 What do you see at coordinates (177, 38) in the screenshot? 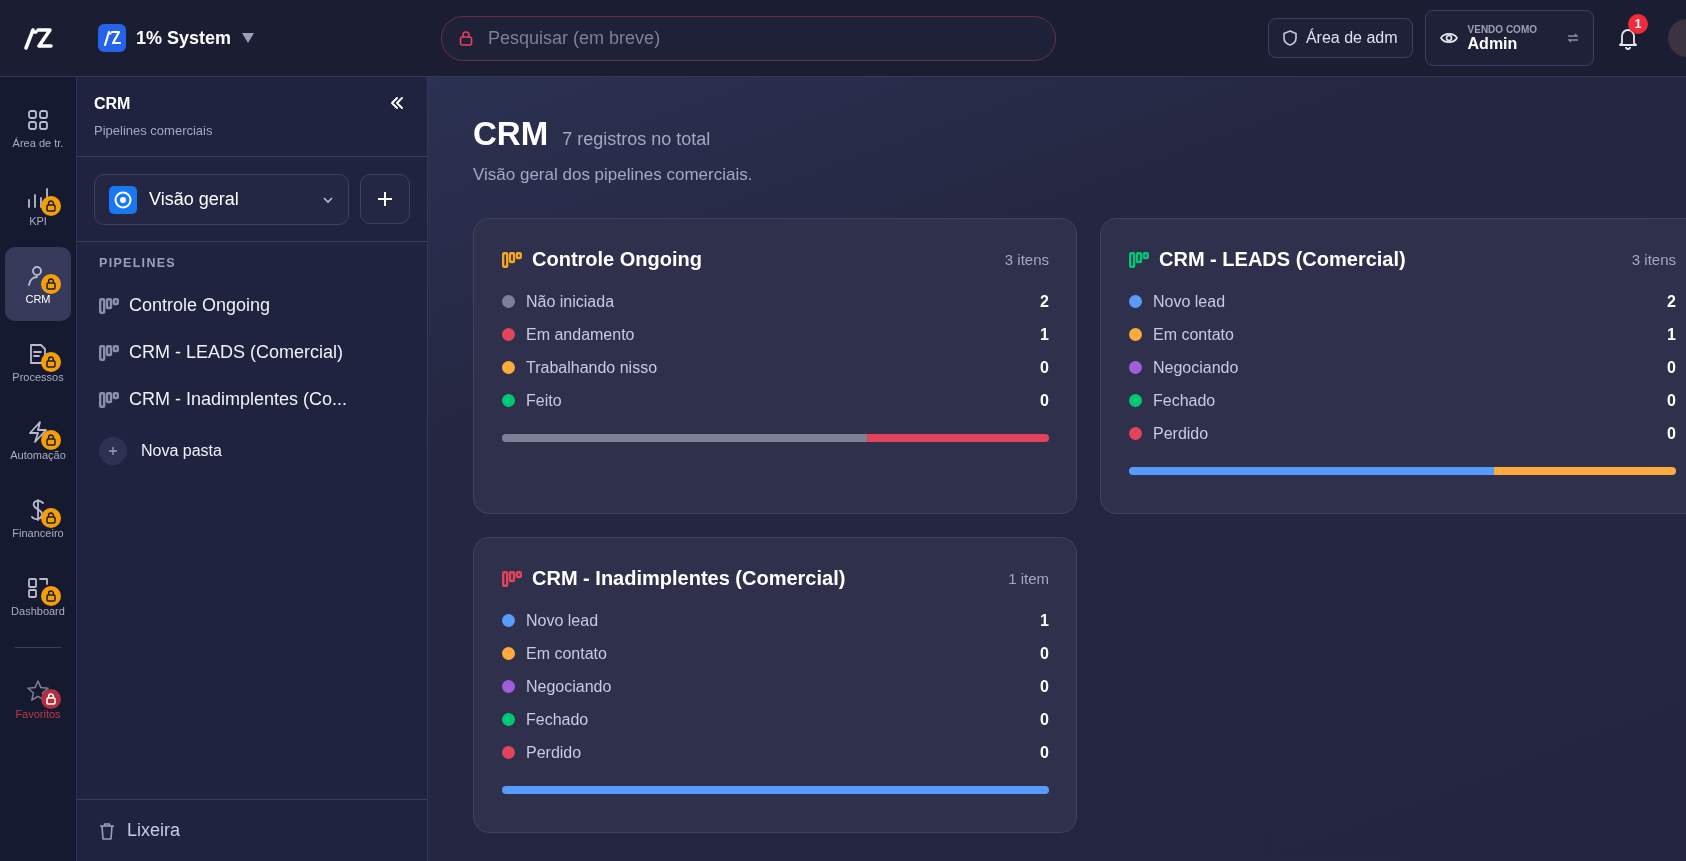
I see `workspace-switcher: 1% System` at bounding box center [177, 38].